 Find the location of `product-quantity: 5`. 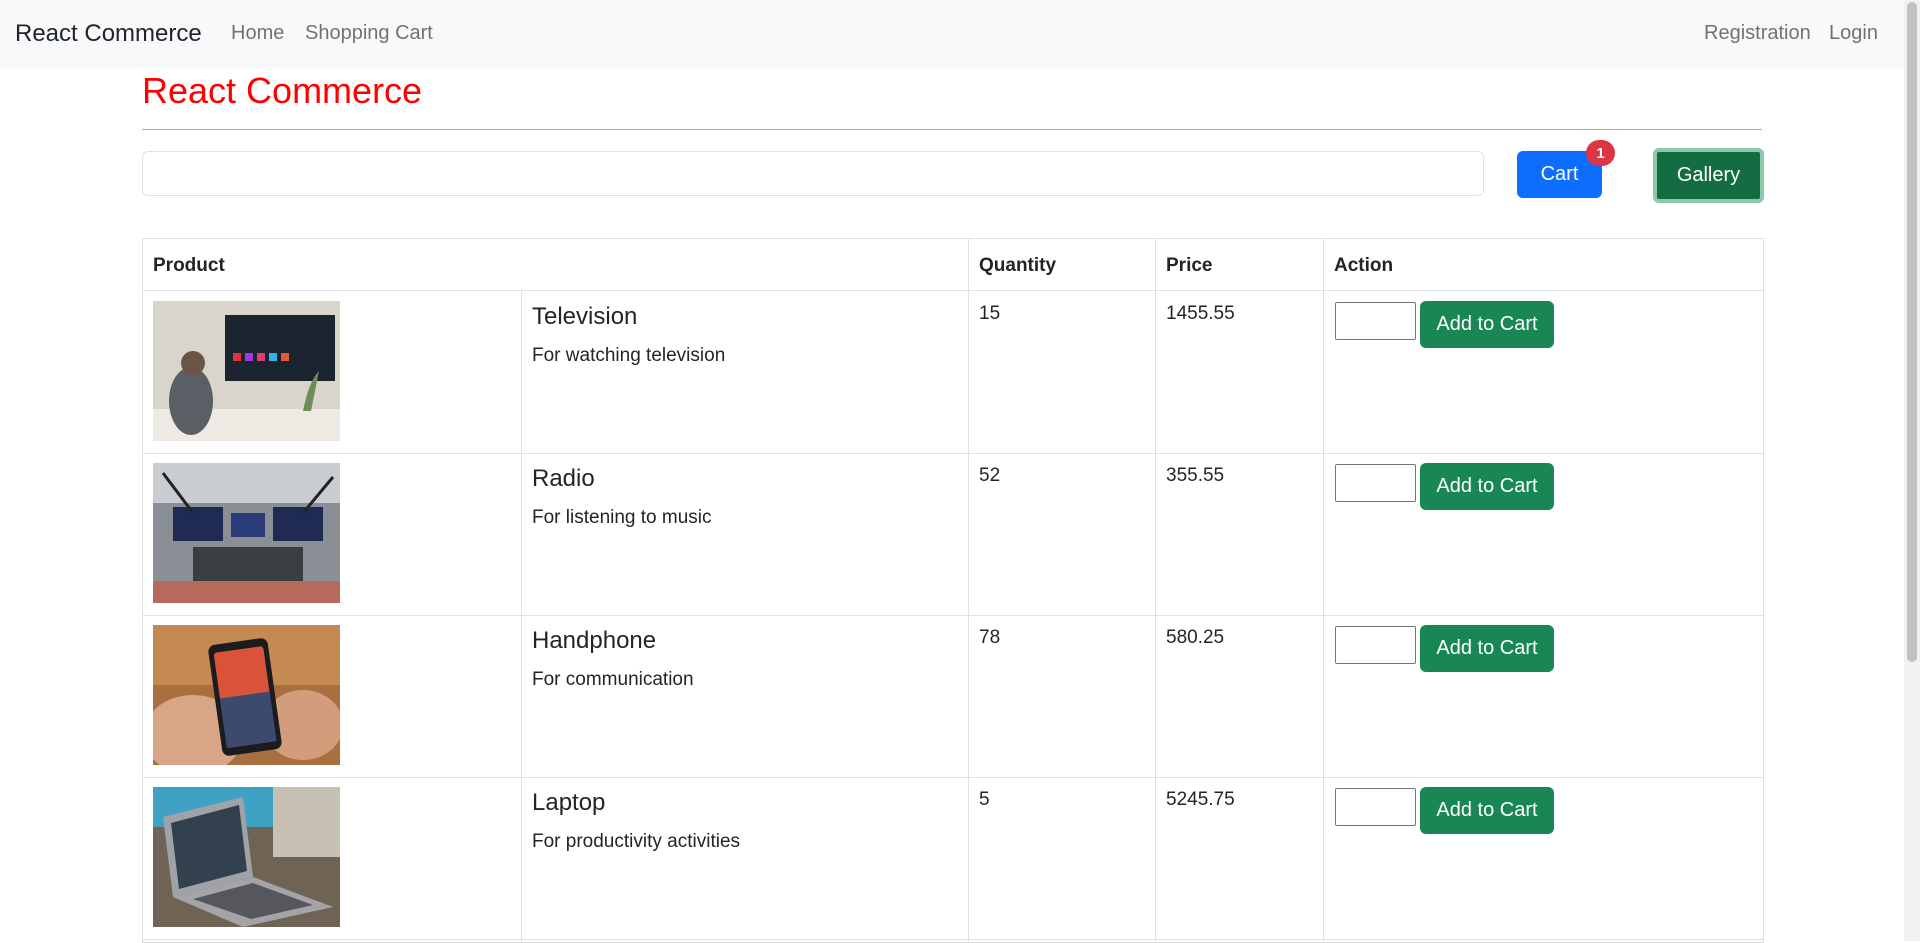

product-quantity: 5 is located at coordinates (984, 799).